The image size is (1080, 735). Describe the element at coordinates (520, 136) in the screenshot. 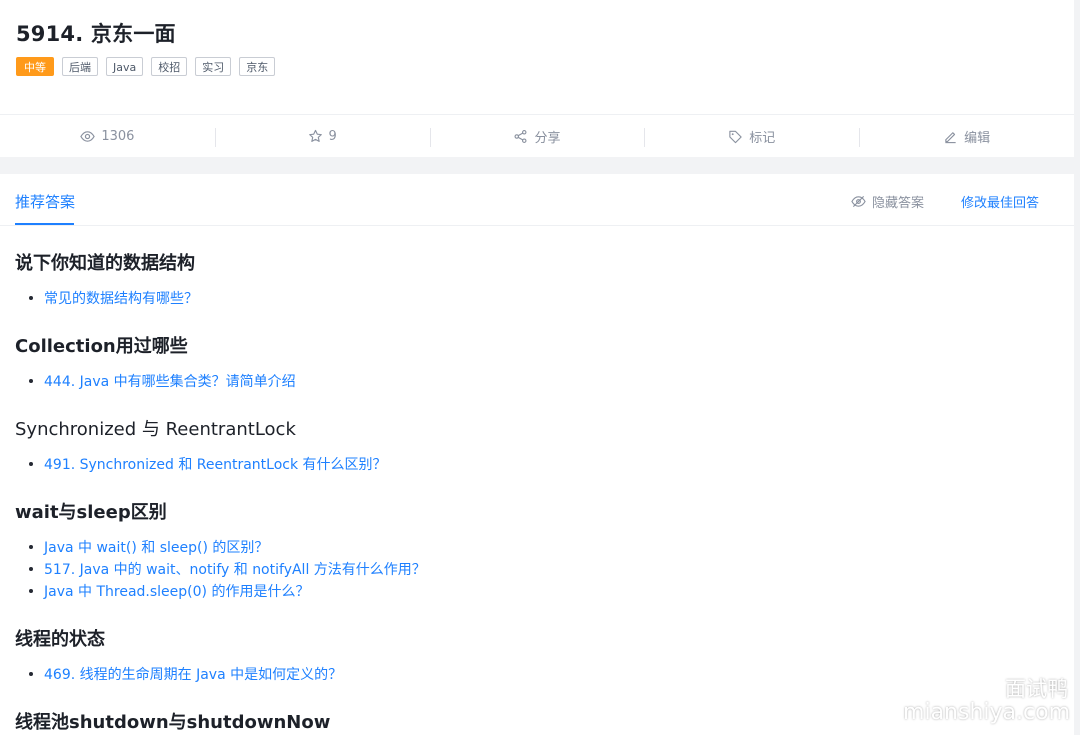

I see `share-icon` at that location.